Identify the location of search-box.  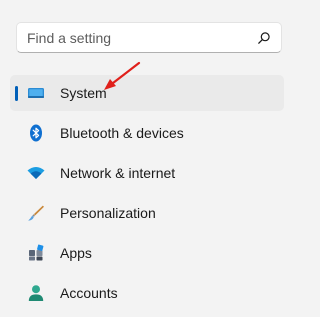
(149, 37).